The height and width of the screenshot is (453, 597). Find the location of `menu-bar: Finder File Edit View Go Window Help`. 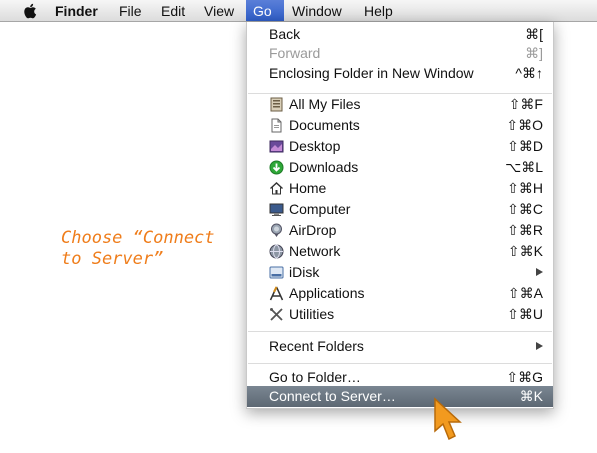

menu-bar: Finder File Edit View Go Window Help is located at coordinates (298, 11).